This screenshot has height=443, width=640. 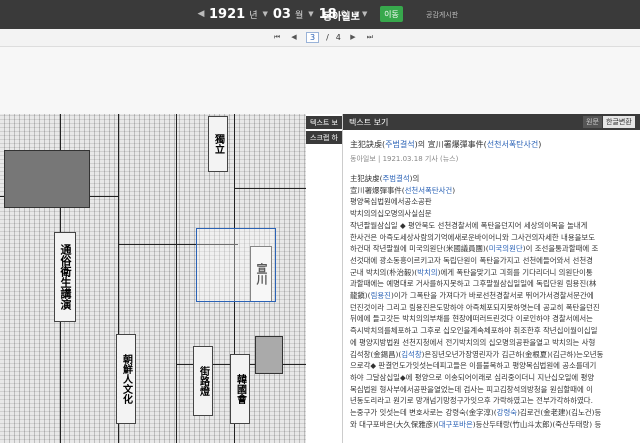 I want to click on article-line: 뒤에에 들고갓든 박치의의부채를 현장에떠러트린것다 이로인하야 경찰서에서는, so click(x=493, y=319).